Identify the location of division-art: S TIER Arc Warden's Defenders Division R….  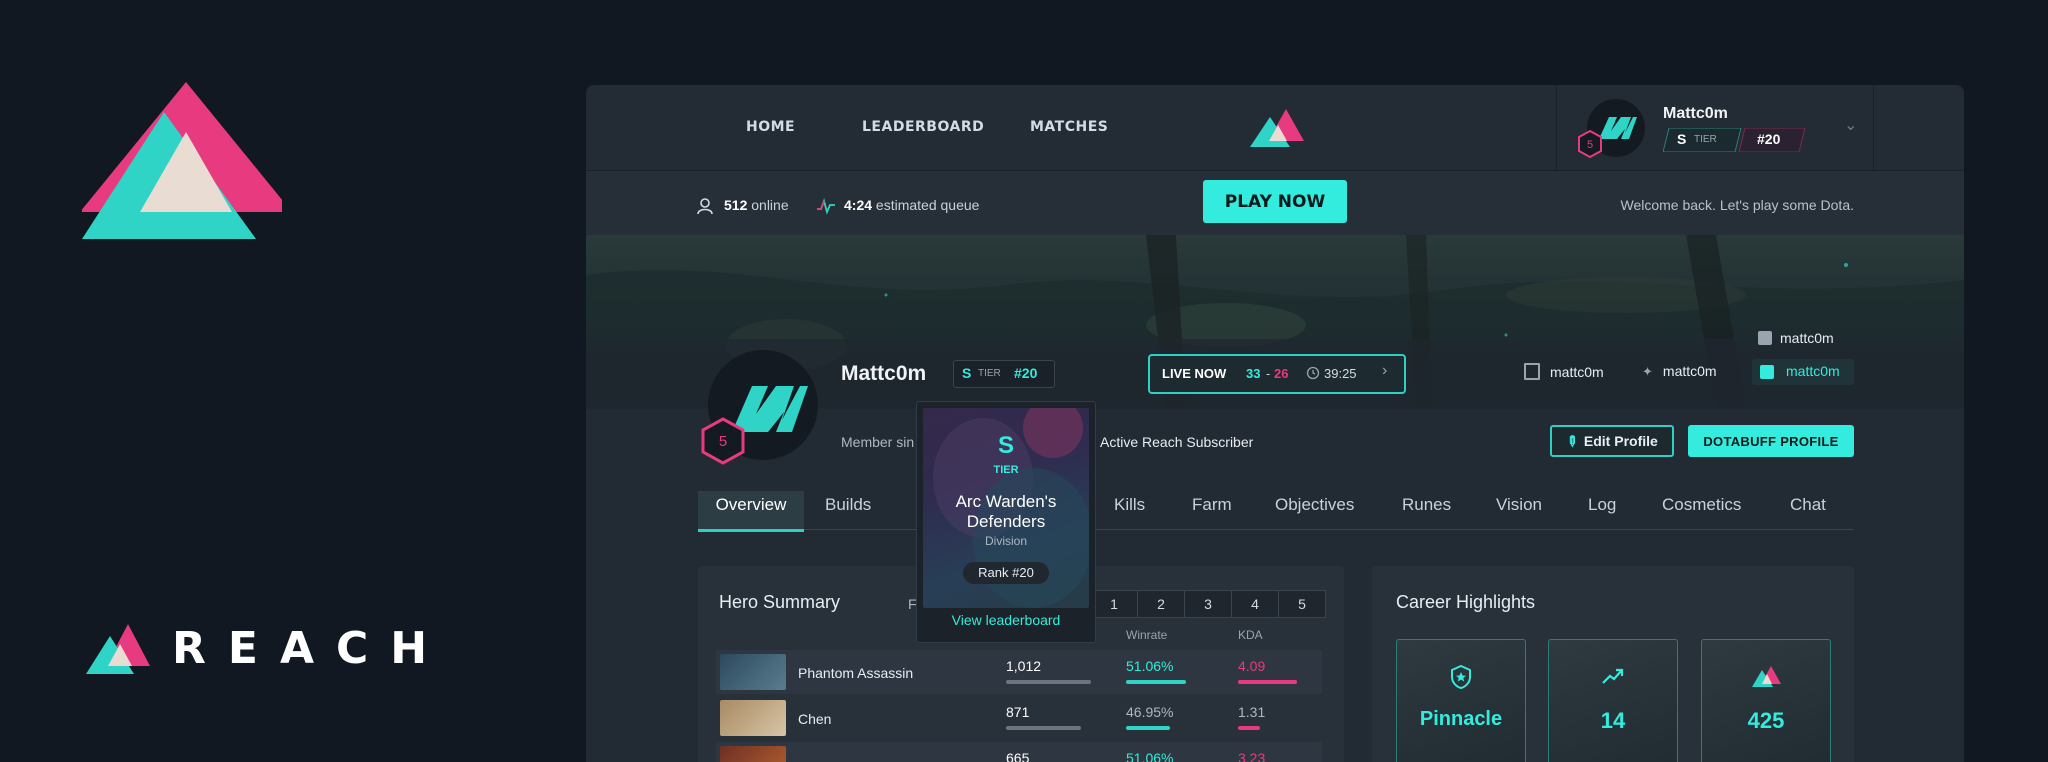
(1008, 505).